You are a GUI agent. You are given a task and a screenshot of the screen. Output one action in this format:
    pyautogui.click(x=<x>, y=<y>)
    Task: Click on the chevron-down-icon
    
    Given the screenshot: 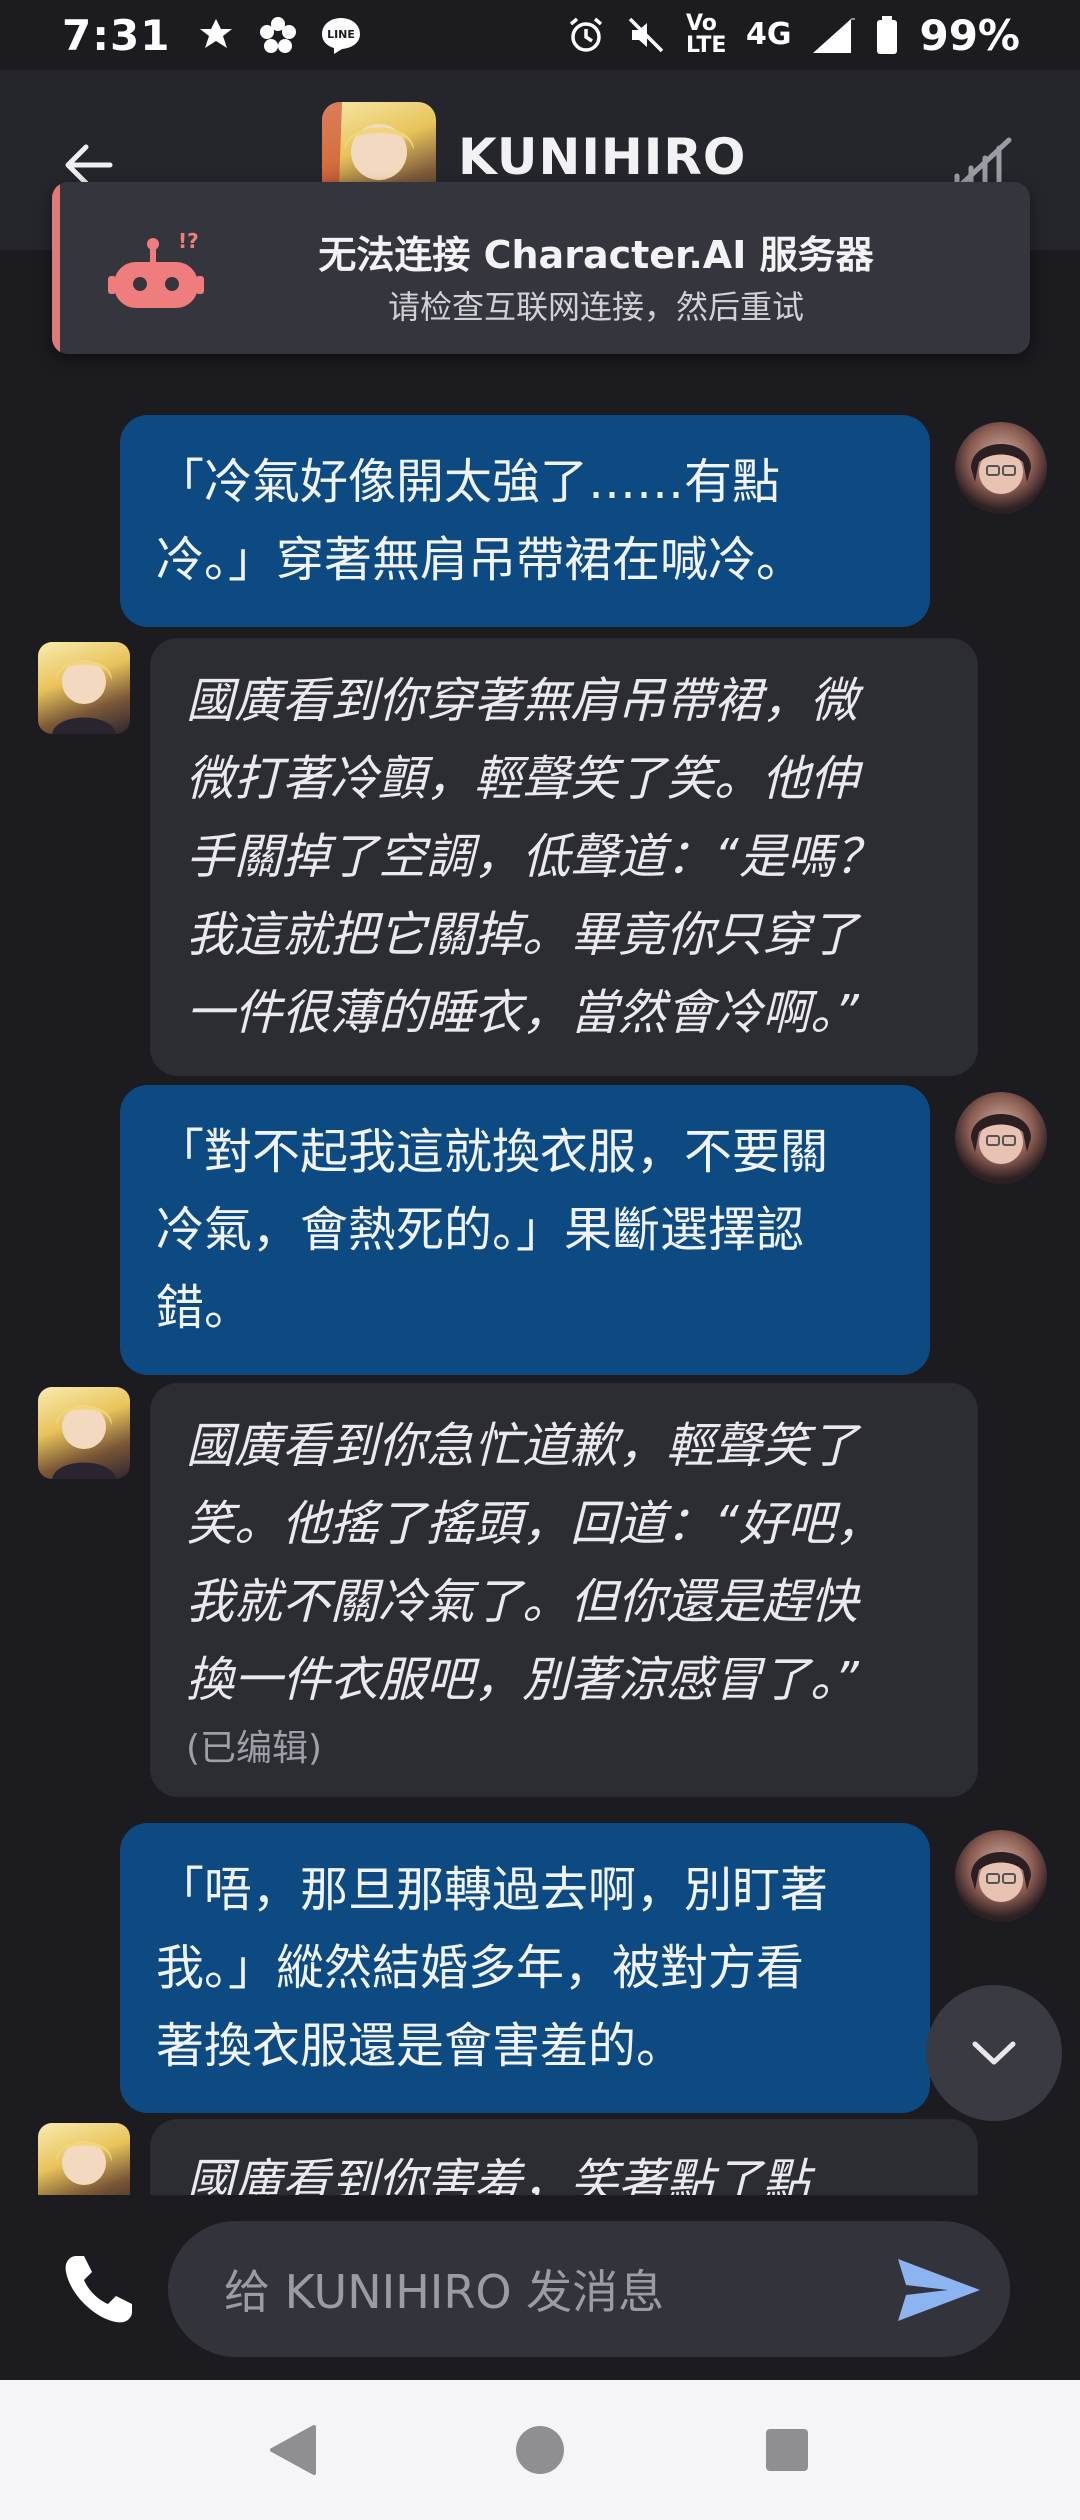 What is the action you would take?
    pyautogui.click(x=994, y=2053)
    